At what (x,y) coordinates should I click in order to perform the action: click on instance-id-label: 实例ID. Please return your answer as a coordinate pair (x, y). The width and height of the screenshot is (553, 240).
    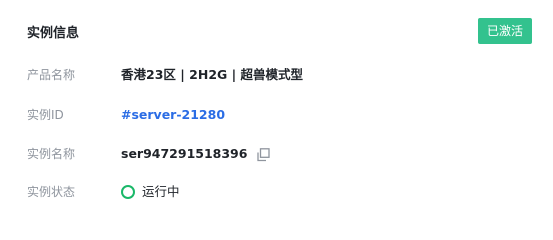
    Looking at the image, I should click on (45, 115).